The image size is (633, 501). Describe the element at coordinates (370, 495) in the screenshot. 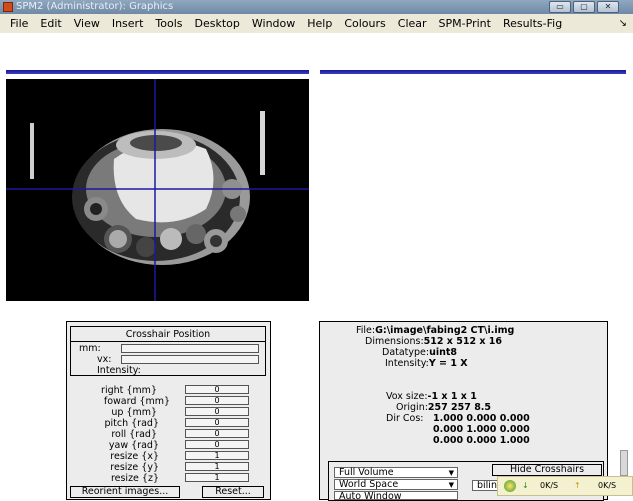

I see `window-select-value: Auto Window` at that location.